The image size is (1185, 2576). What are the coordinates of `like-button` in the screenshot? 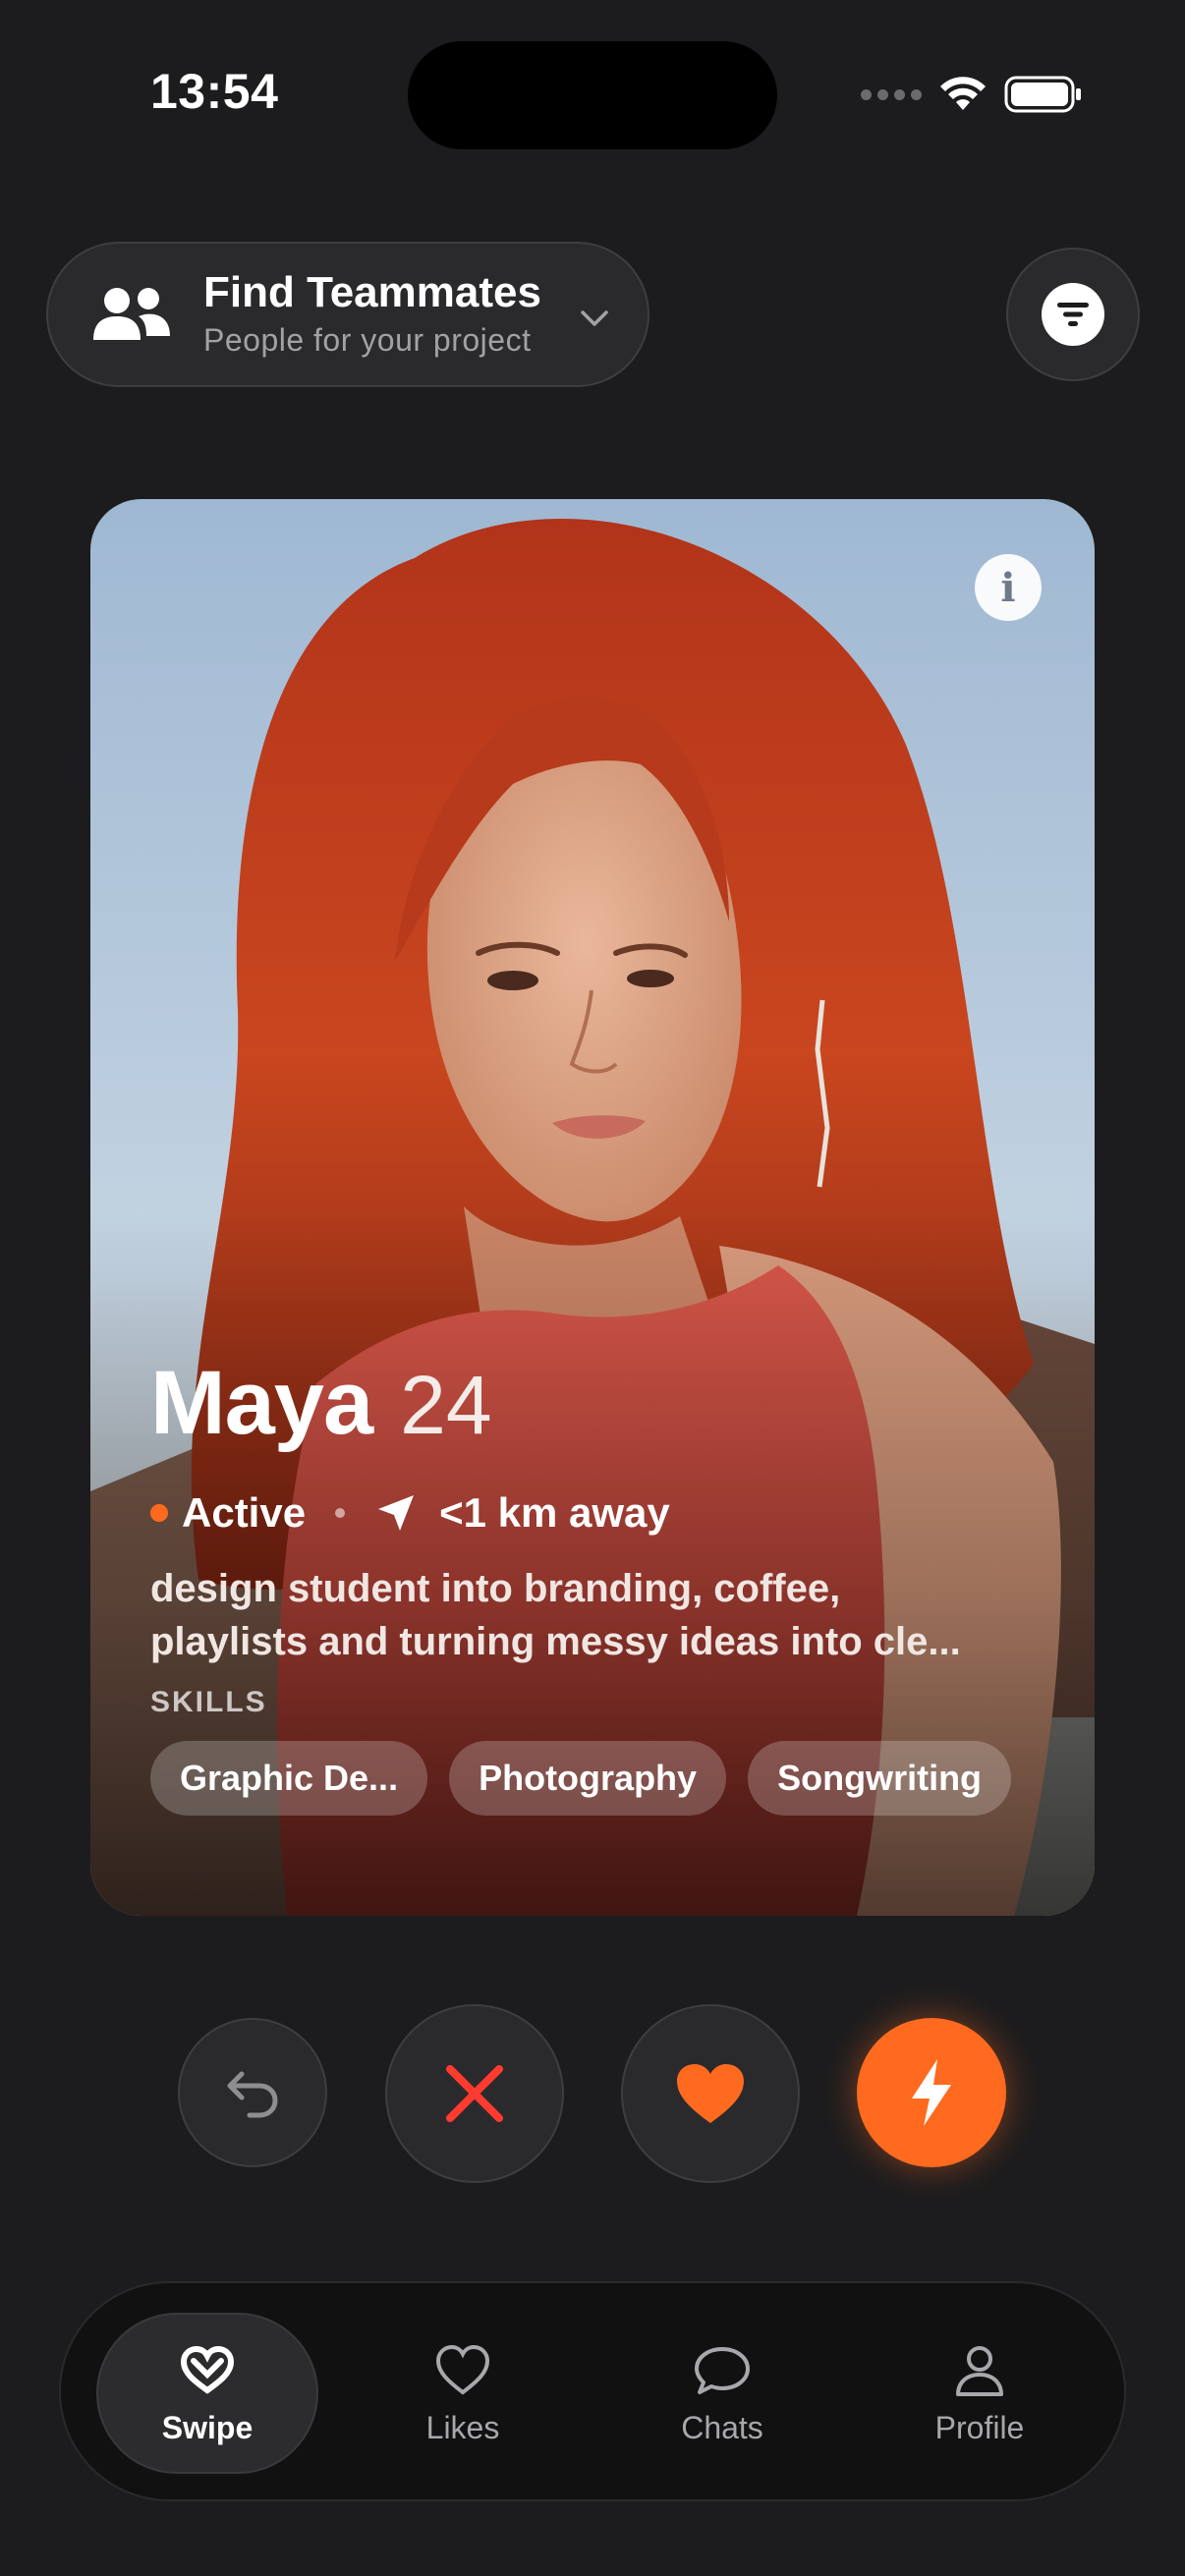 It's located at (711, 2093).